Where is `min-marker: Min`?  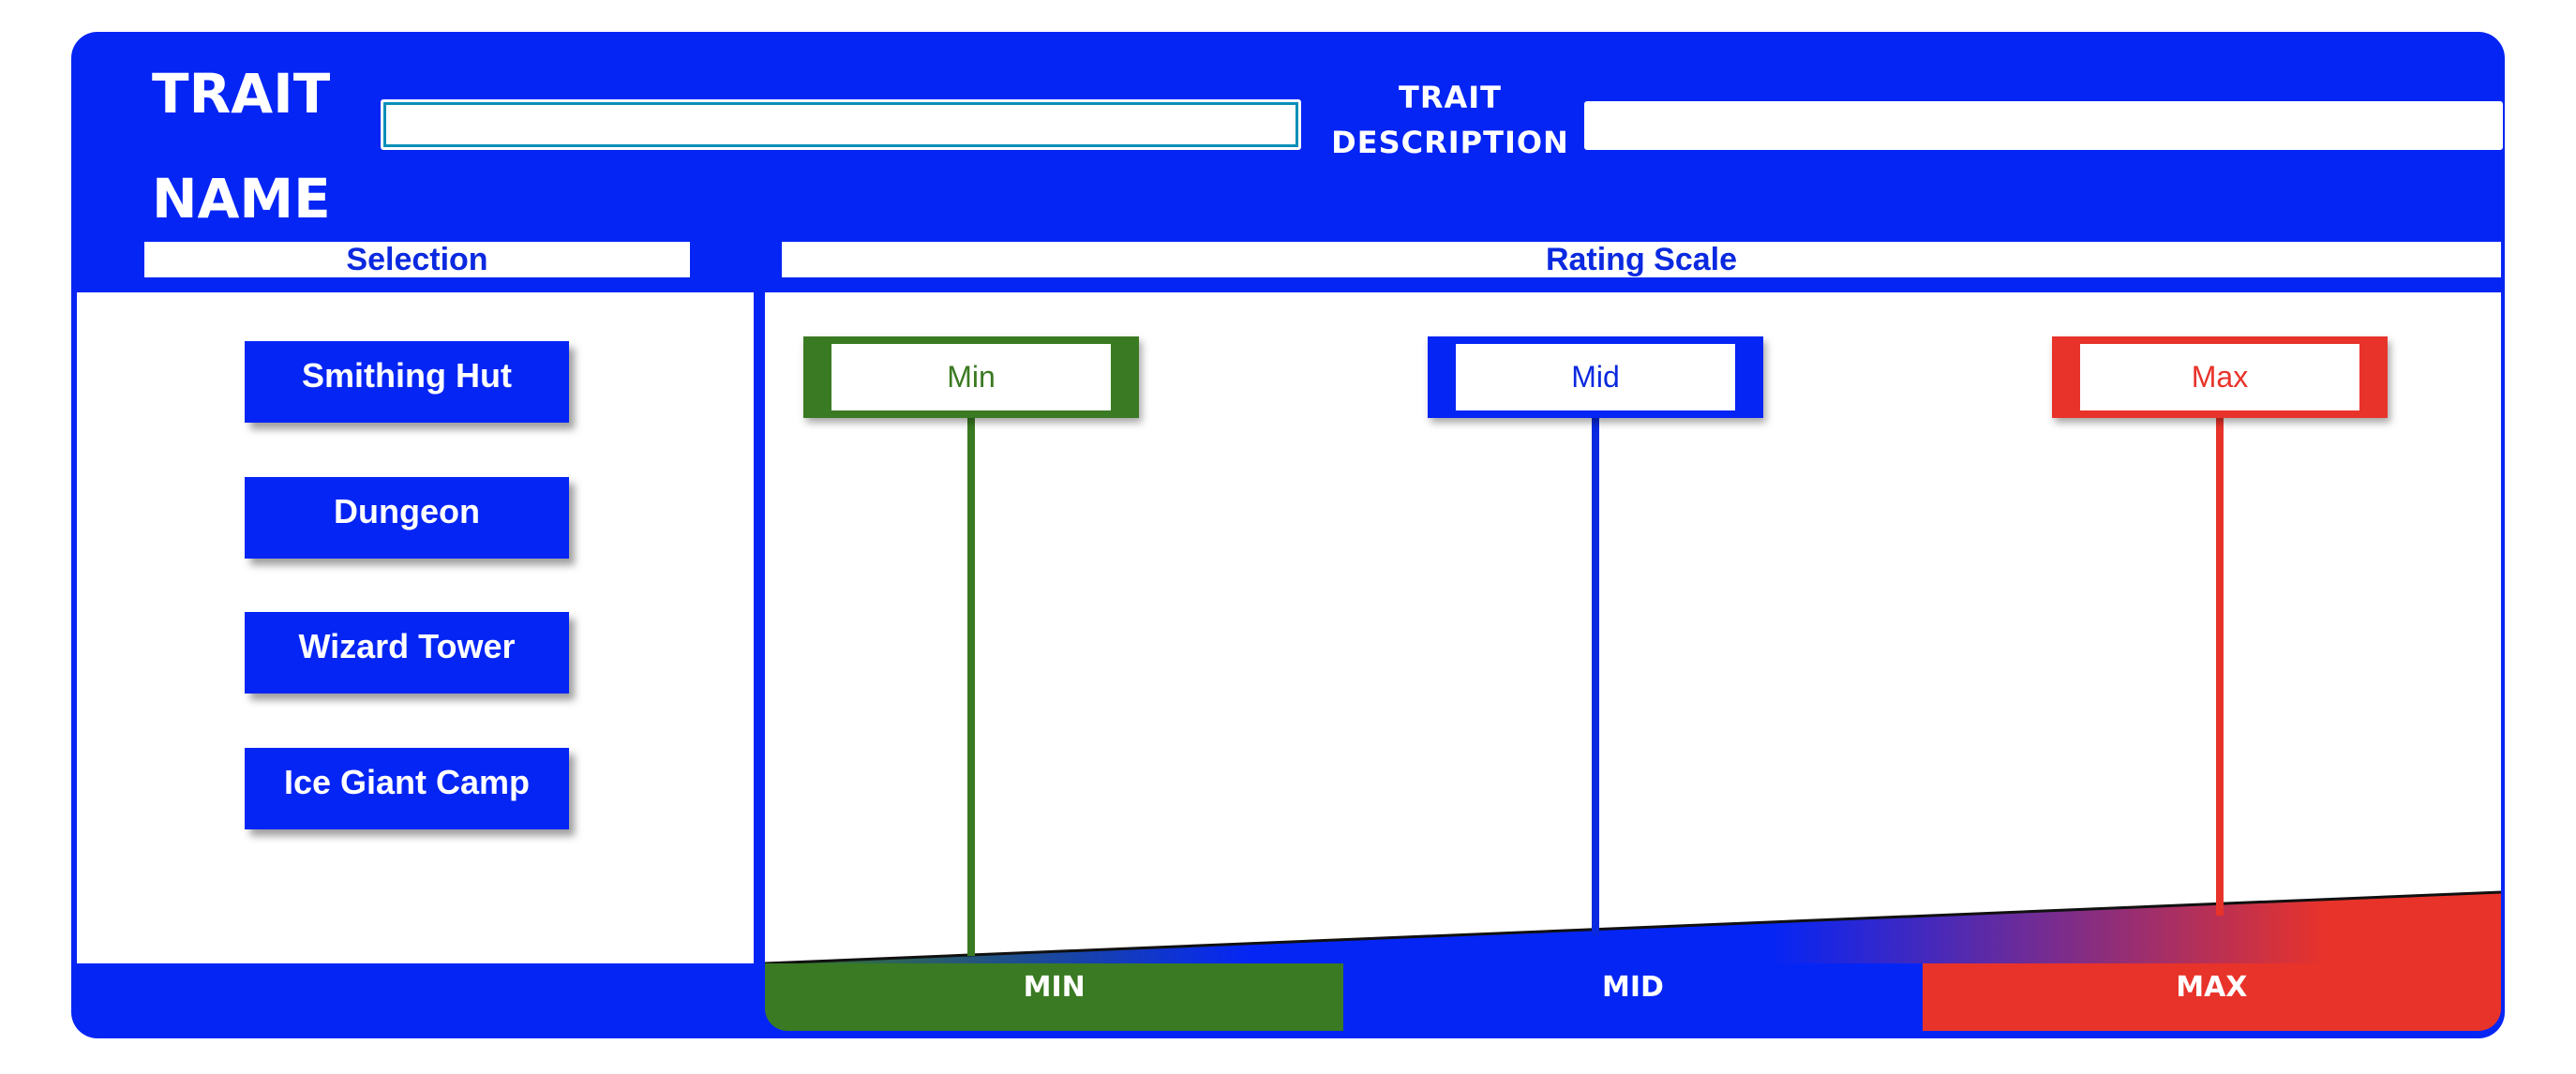 min-marker: Min is located at coordinates (971, 377).